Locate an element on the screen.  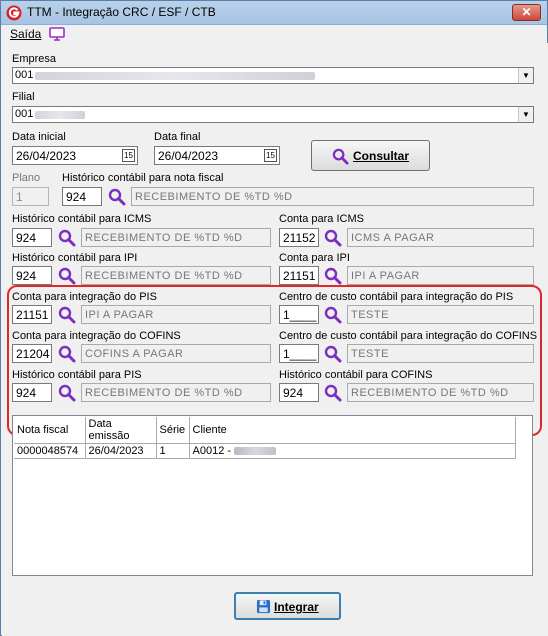
close-button: ✕ is located at coordinates (526, 12).